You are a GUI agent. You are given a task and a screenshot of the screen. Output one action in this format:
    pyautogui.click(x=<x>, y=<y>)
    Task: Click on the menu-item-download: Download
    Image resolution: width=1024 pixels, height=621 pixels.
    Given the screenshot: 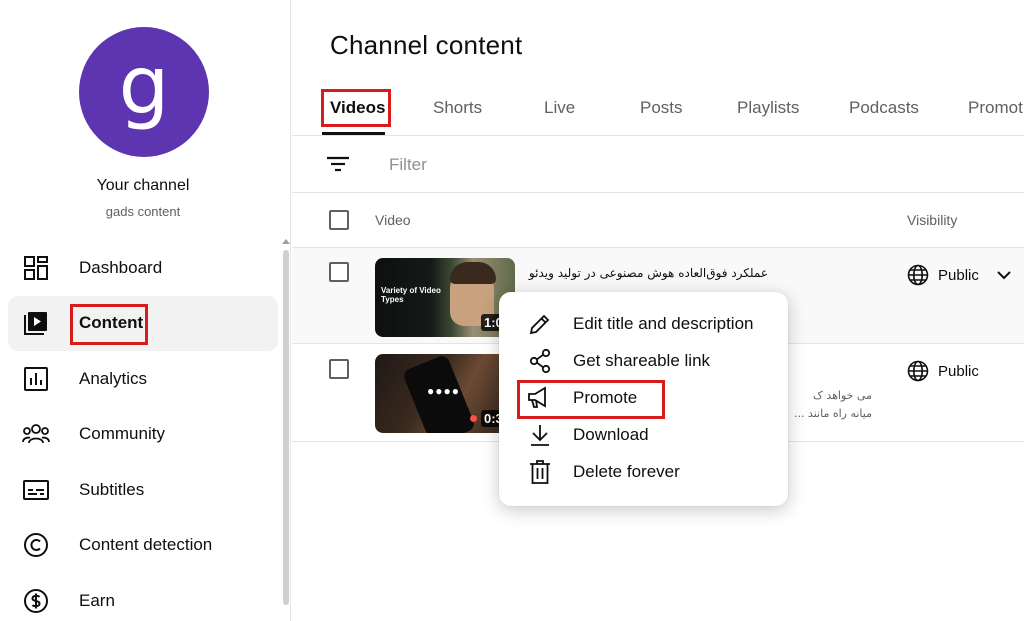 What is the action you would take?
    pyautogui.click(x=643, y=434)
    